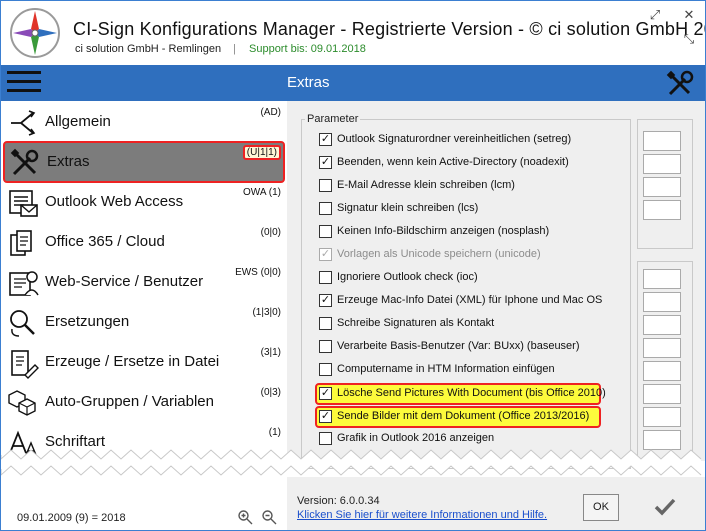  What do you see at coordinates (655, 15) in the screenshot?
I see `expand-icon: ⤢` at bounding box center [655, 15].